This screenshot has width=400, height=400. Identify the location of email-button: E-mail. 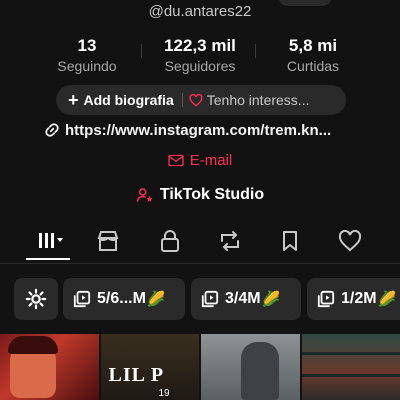
(200, 160).